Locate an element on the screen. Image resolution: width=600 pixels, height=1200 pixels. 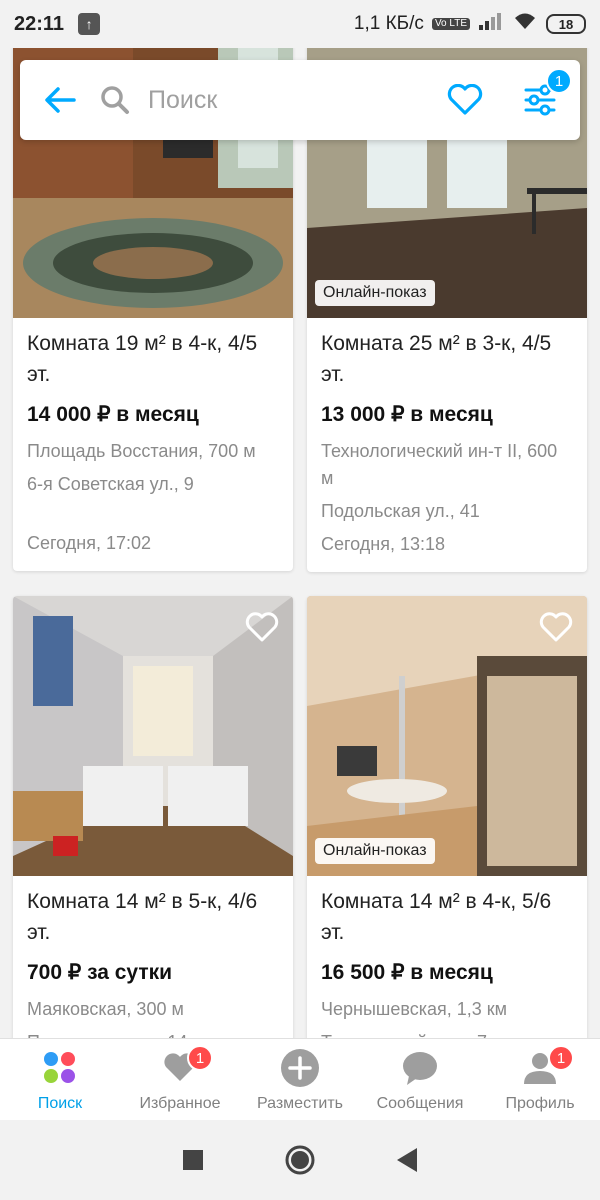
listing-address: Подольская ул., 41 is located at coordinates (400, 511).